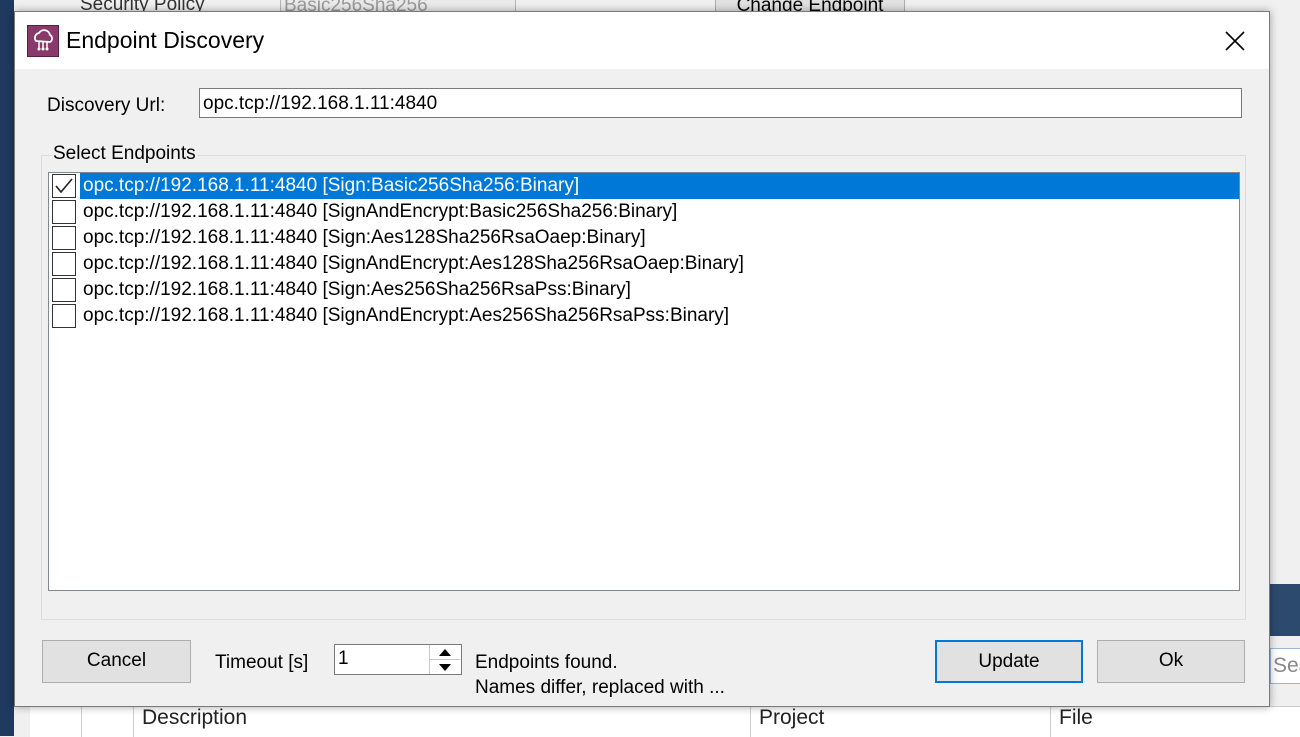  Describe the element at coordinates (56, 722) in the screenshot. I see `grid-header-blank` at that location.